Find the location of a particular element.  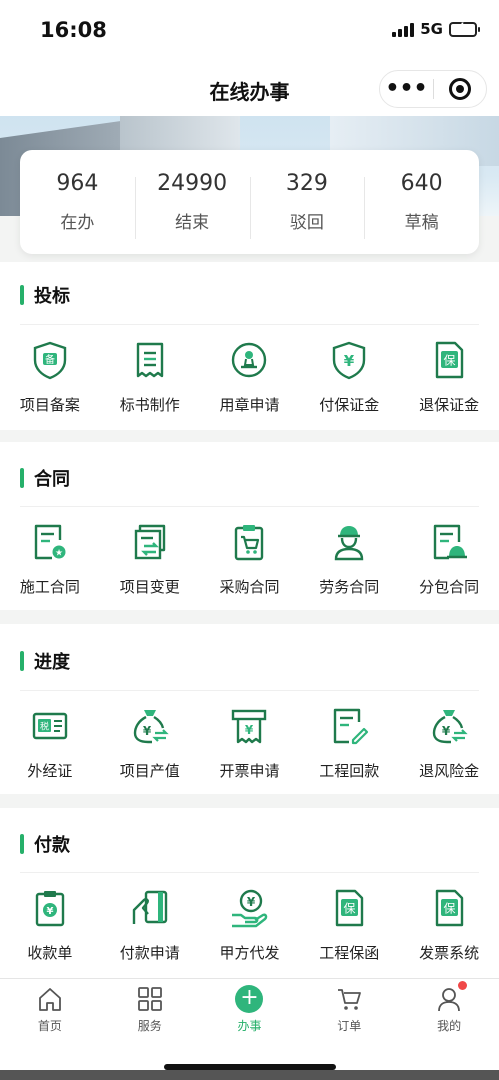

target-icon is located at coordinates (459, 89).